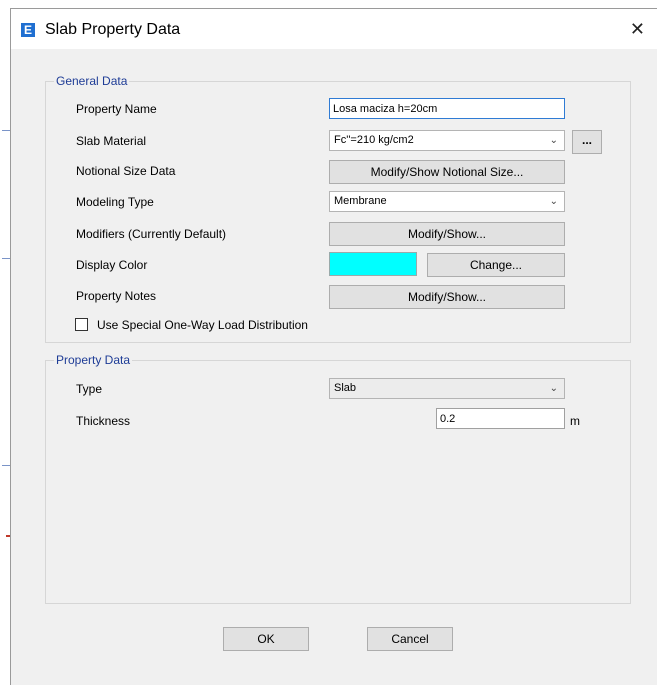 The width and height of the screenshot is (657, 685). I want to click on close-icon: ✕, so click(637, 29).